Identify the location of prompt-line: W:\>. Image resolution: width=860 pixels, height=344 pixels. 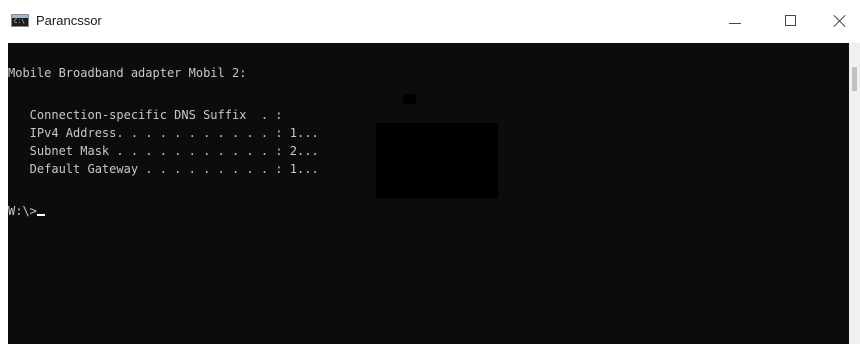
(26, 211).